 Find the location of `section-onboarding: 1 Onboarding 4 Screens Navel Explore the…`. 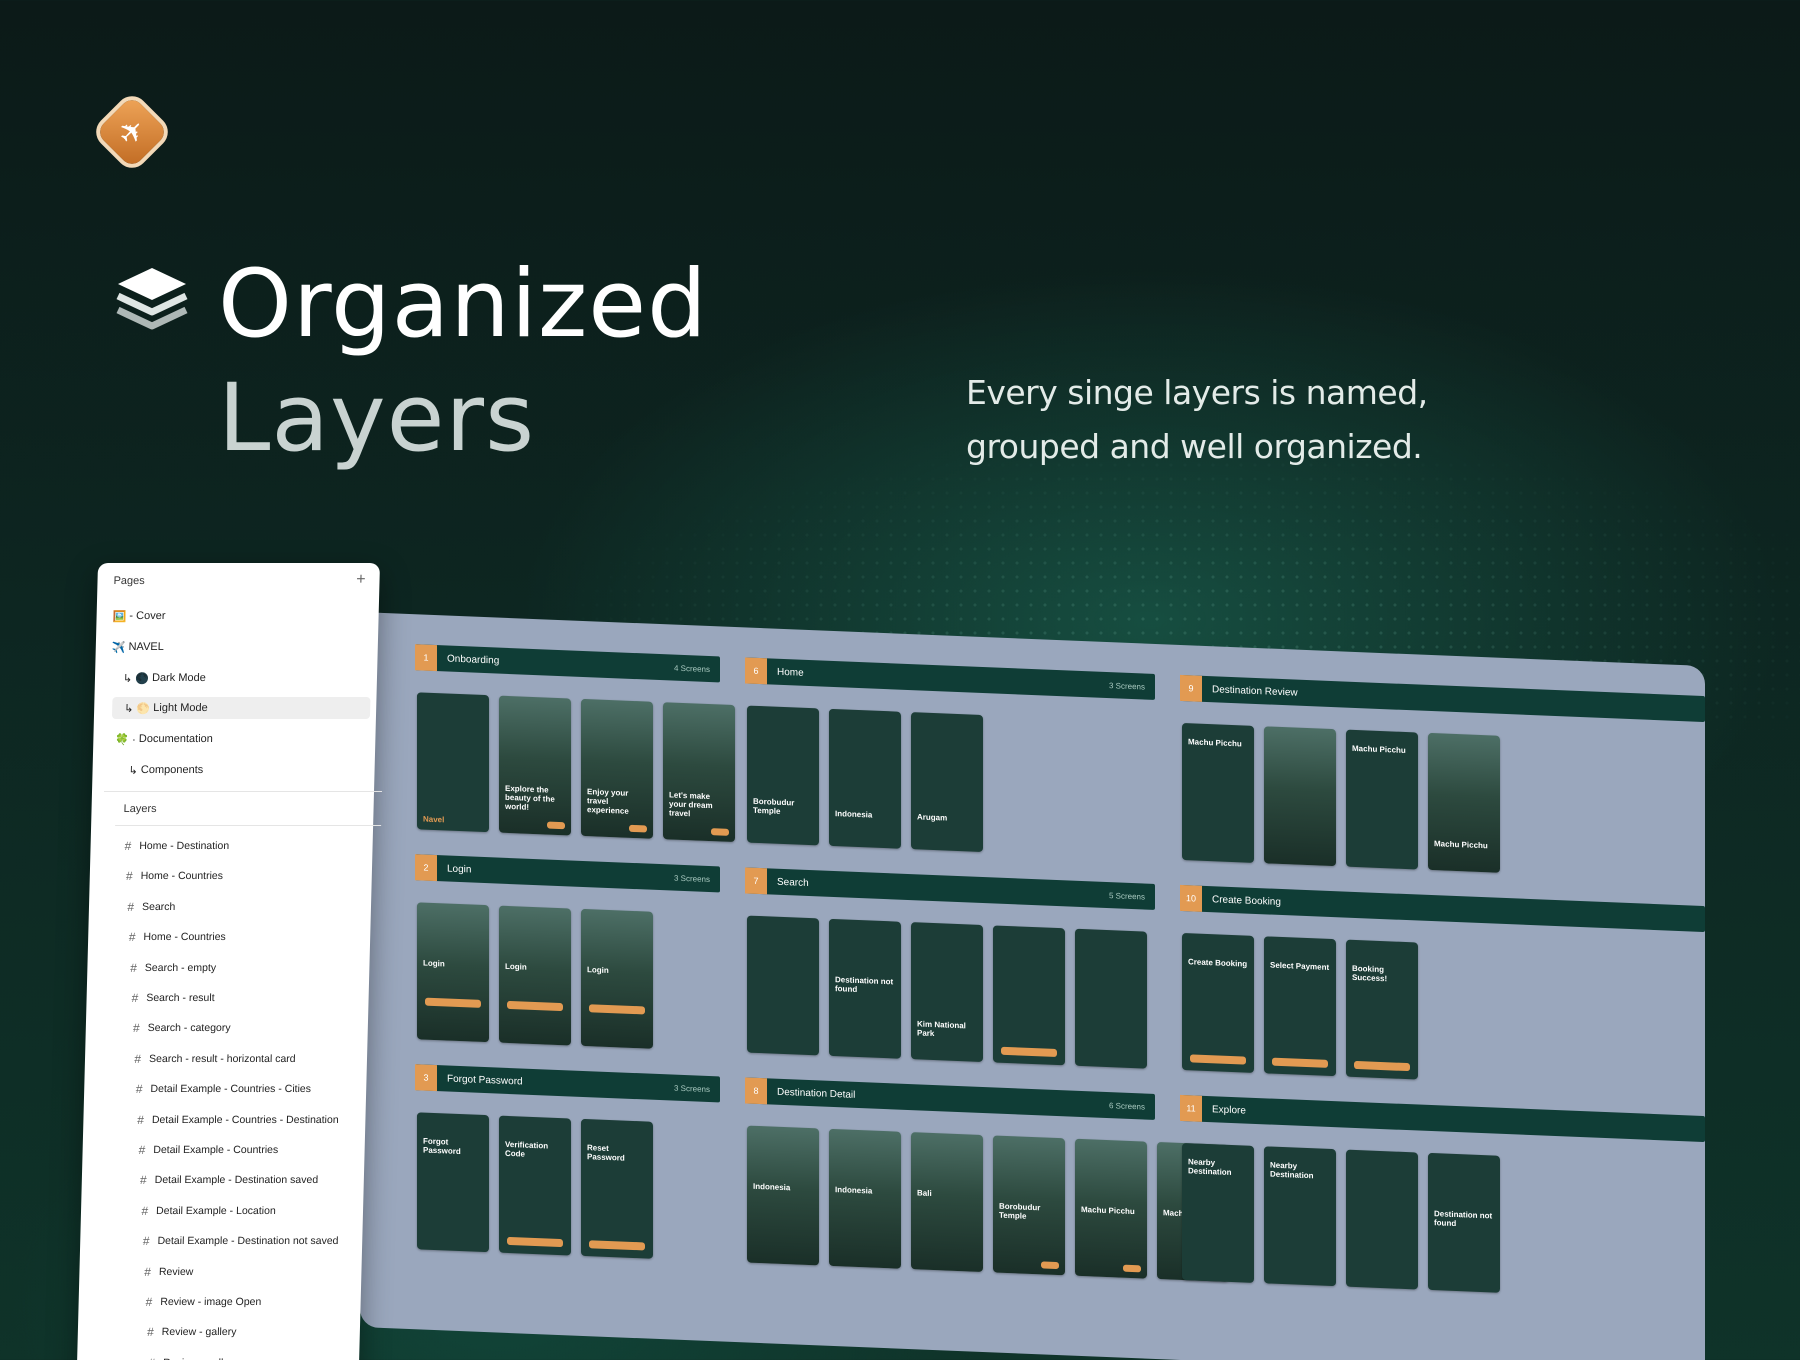

section-onboarding: 1 Onboarding 4 Screens Navel Explore the… is located at coordinates (575, 743).